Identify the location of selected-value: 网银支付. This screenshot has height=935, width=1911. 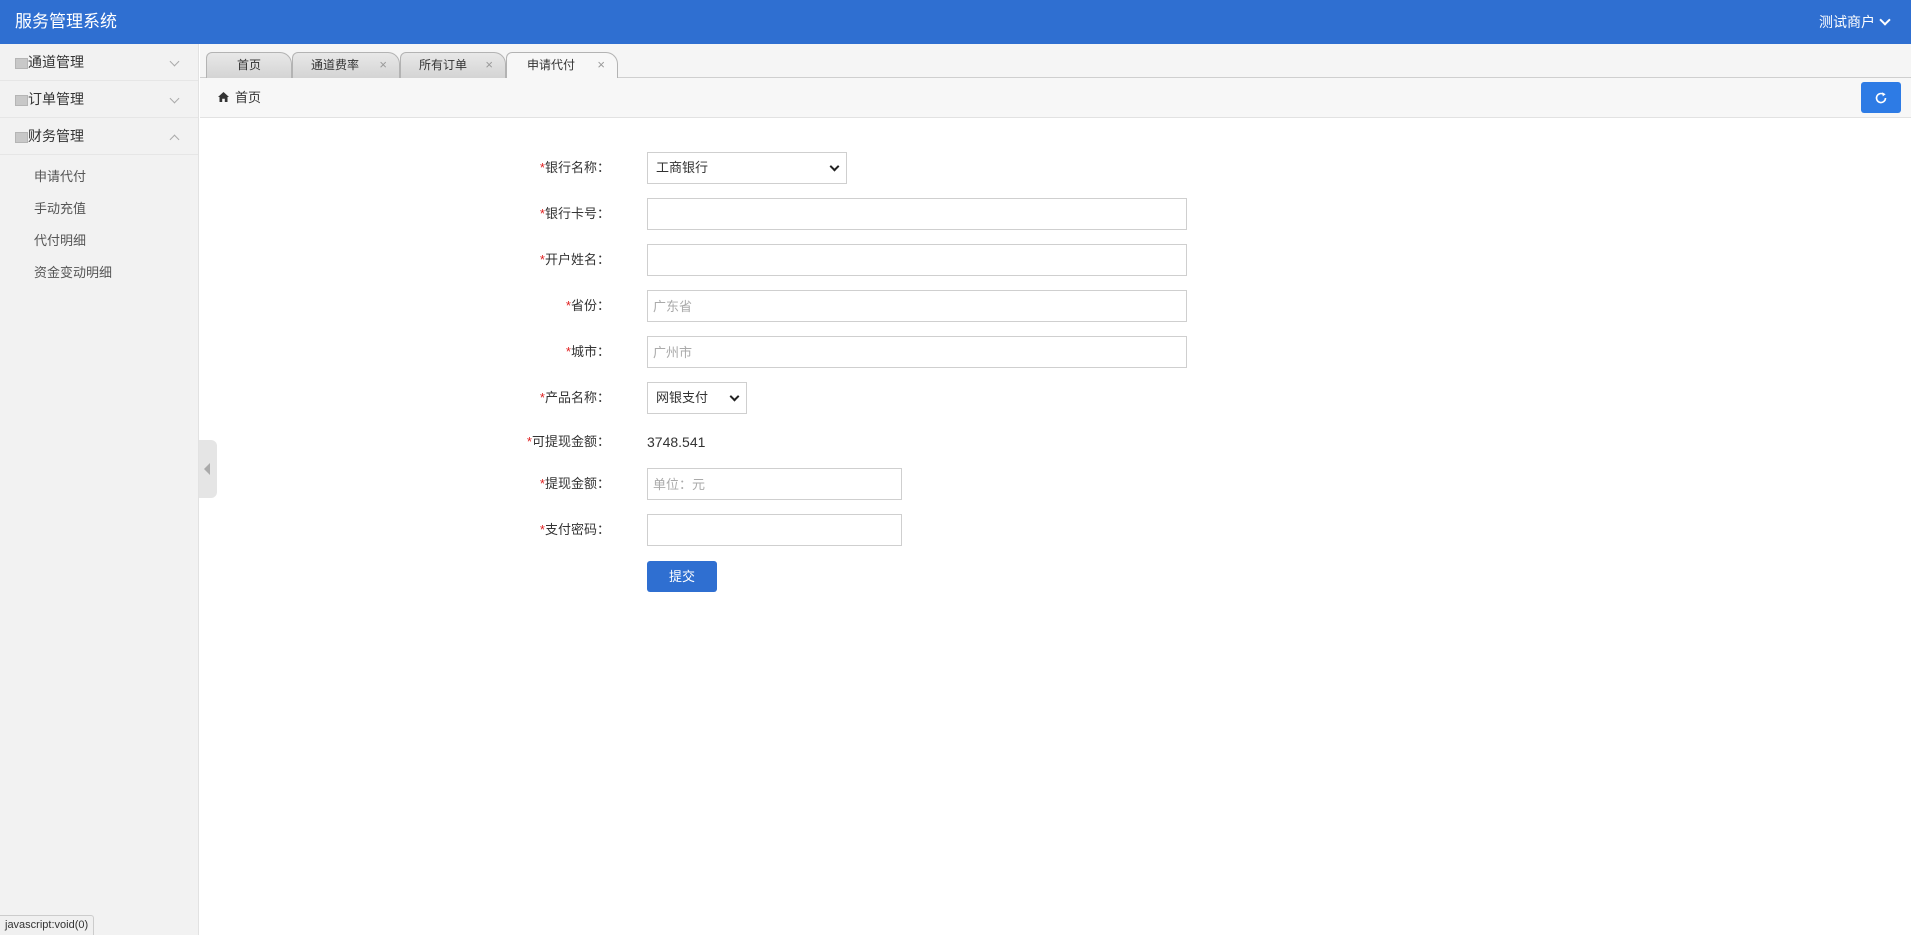
(682, 397).